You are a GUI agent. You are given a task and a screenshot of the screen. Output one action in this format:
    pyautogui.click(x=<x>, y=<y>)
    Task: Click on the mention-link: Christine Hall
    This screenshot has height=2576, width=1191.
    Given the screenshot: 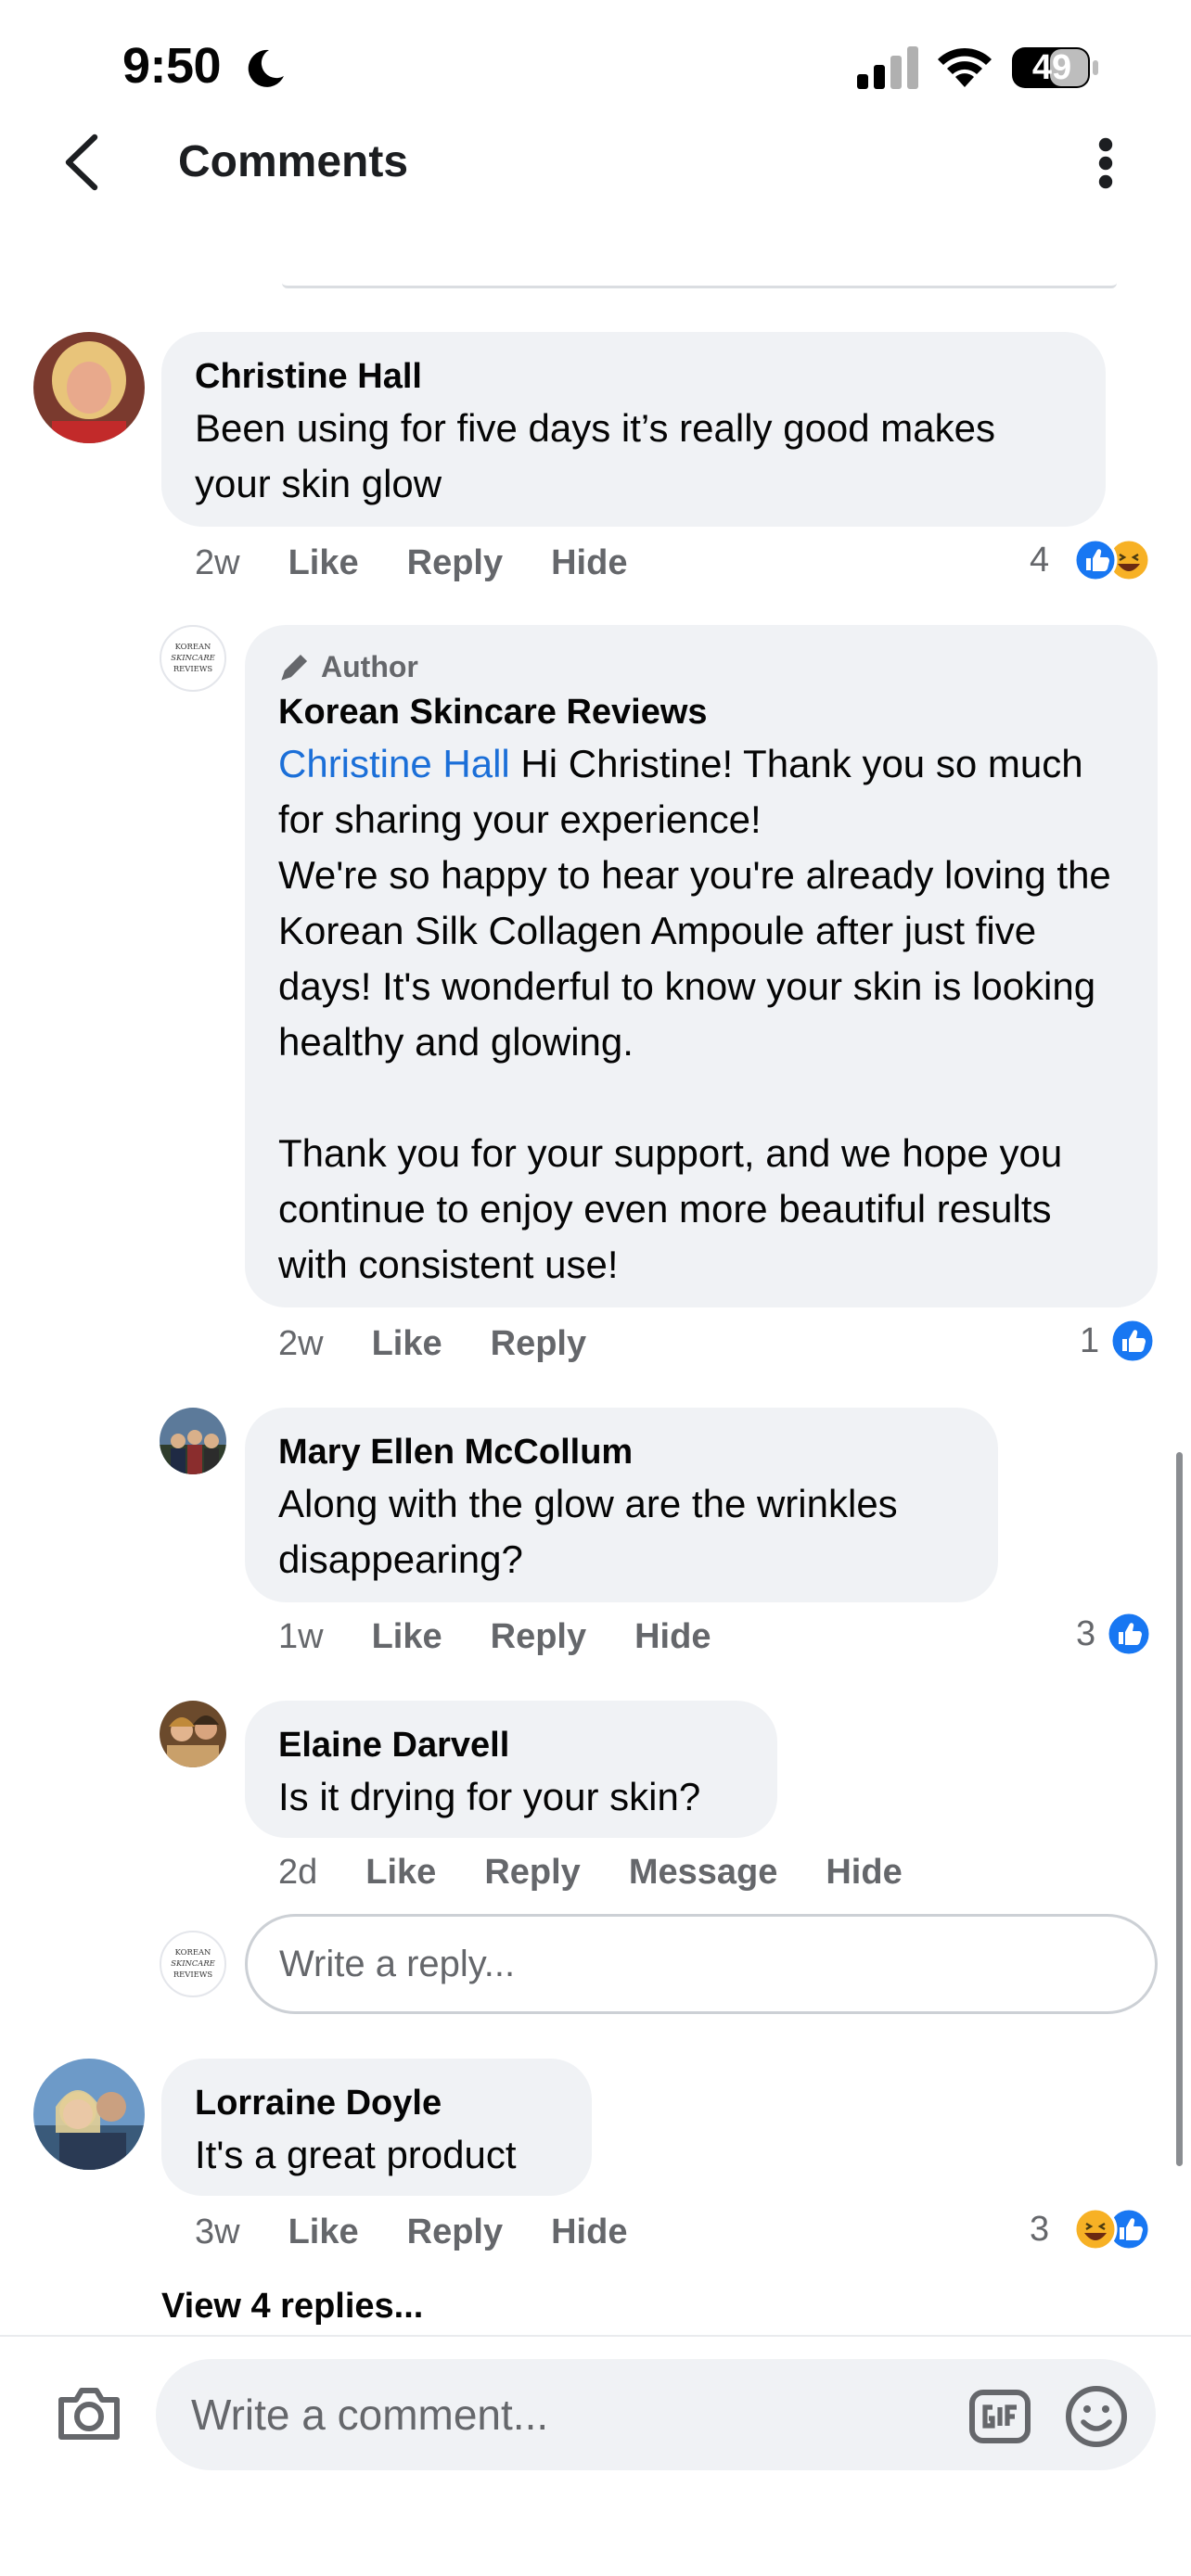 What is the action you would take?
    pyautogui.click(x=394, y=763)
    